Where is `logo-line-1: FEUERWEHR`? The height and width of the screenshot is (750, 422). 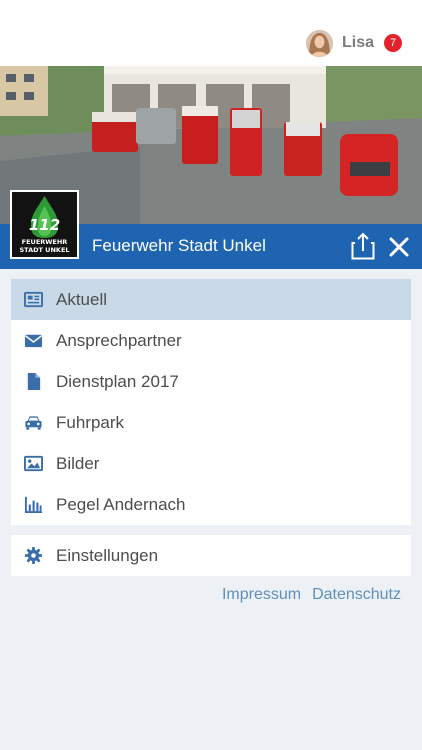 logo-line-1: FEUERWEHR is located at coordinates (44, 242).